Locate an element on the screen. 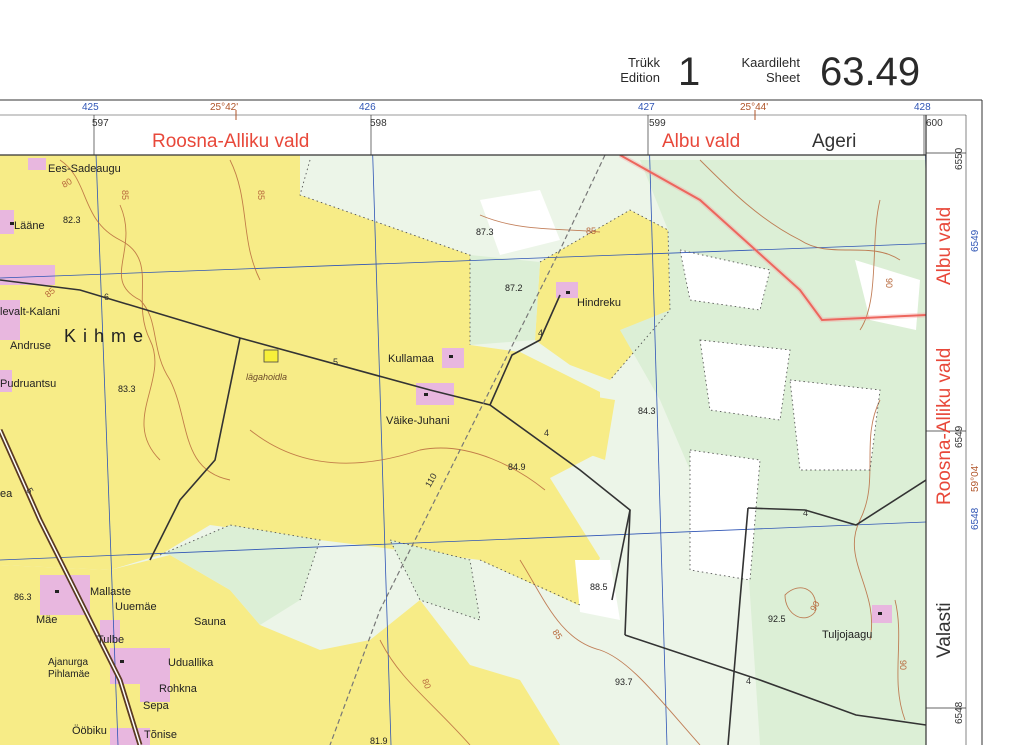  right-latitude: 59°04' is located at coordinates (975, 478).